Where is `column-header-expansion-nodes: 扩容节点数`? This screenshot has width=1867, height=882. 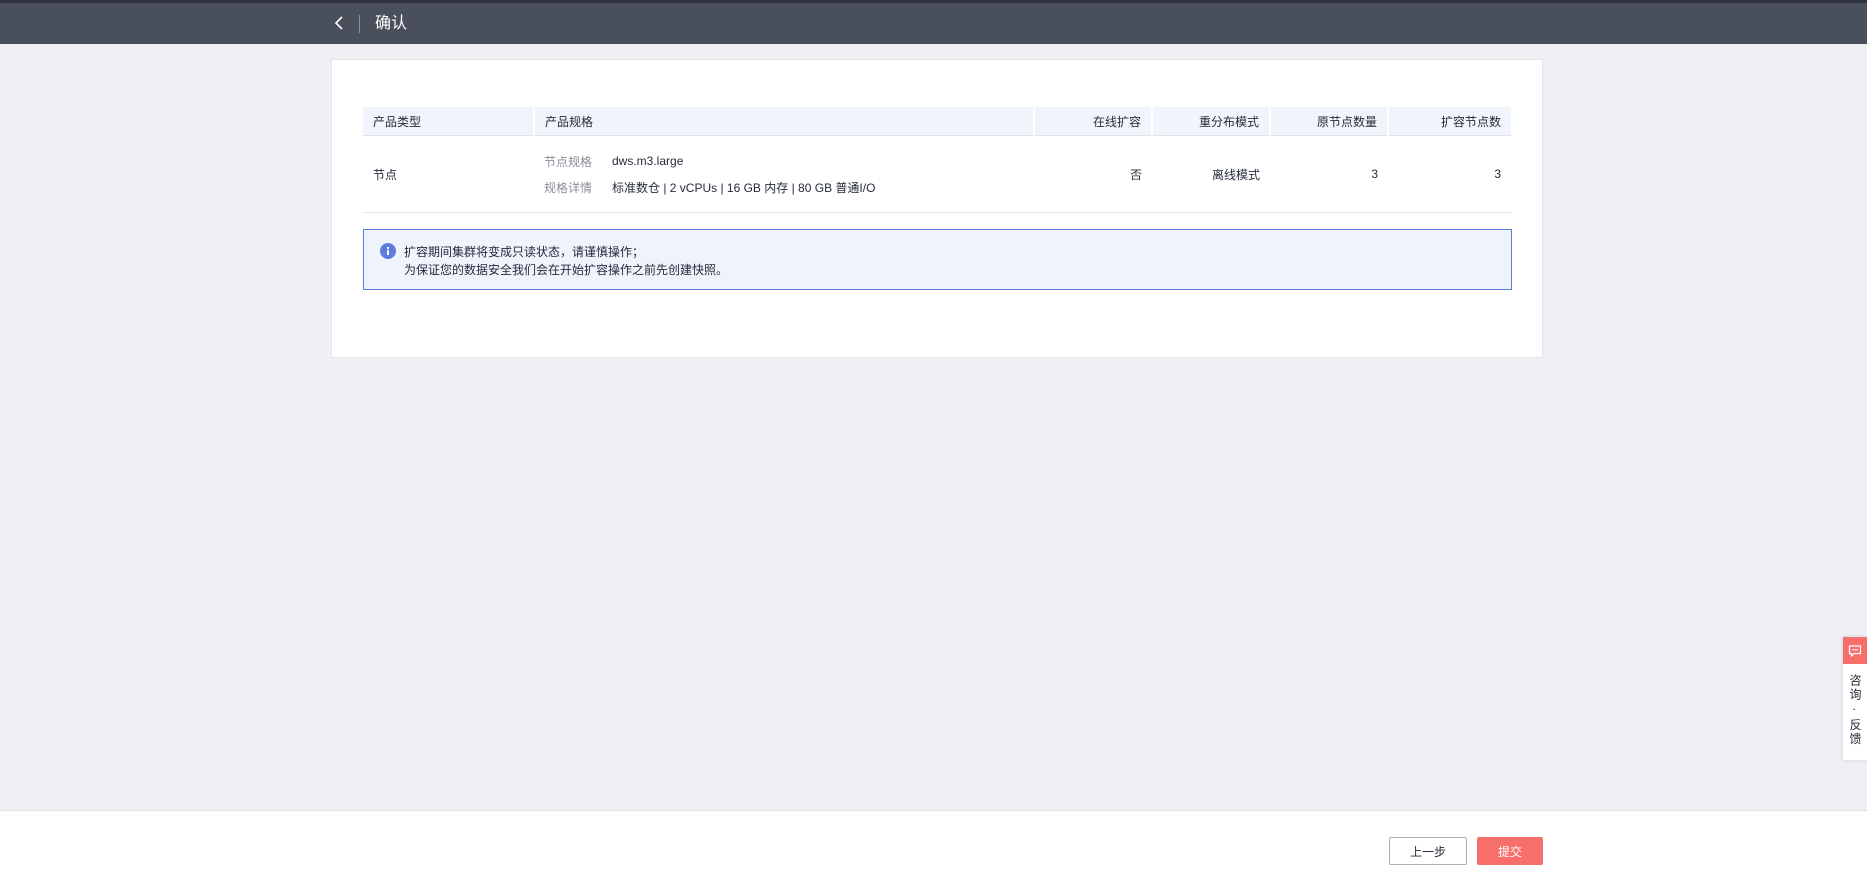 column-header-expansion-nodes: 扩容节点数 is located at coordinates (1449, 121).